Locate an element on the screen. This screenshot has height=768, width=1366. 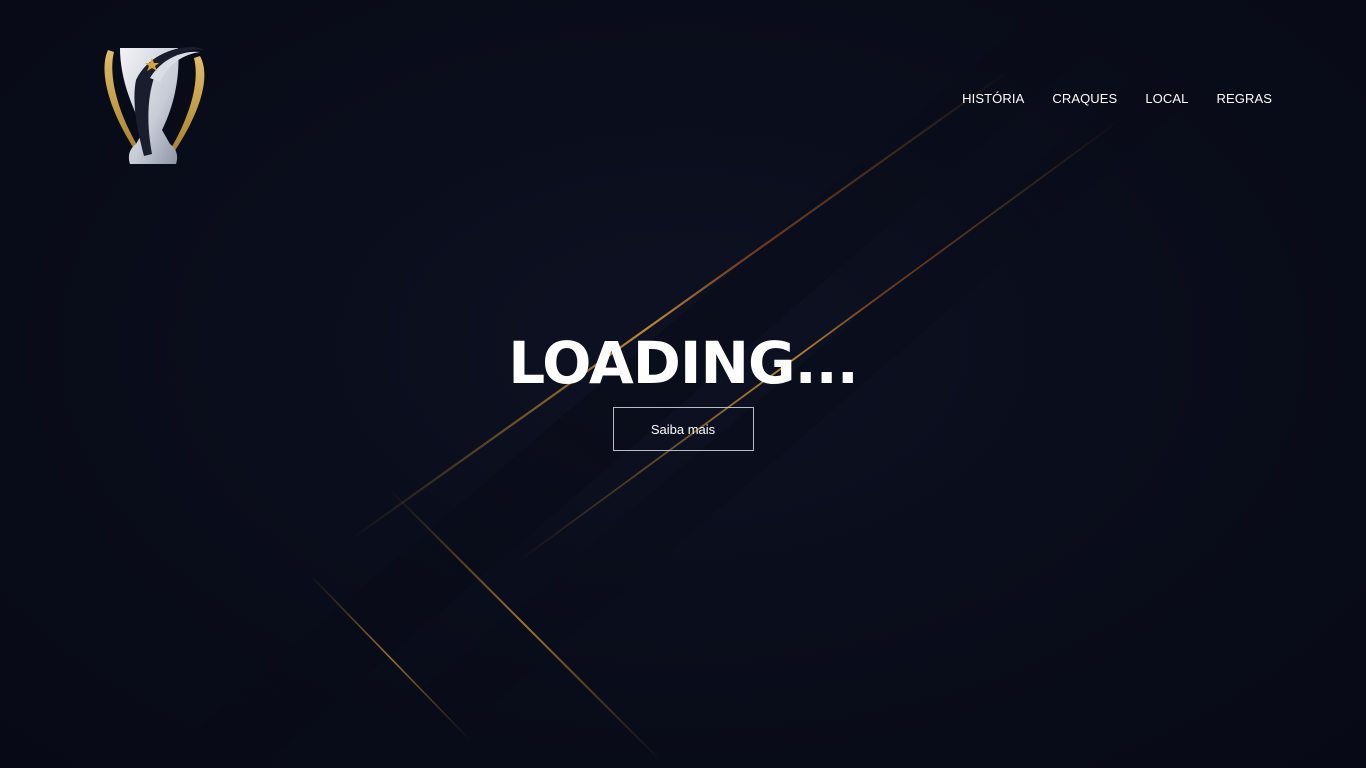
nav-item-local: LOCAL is located at coordinates (1166, 98).